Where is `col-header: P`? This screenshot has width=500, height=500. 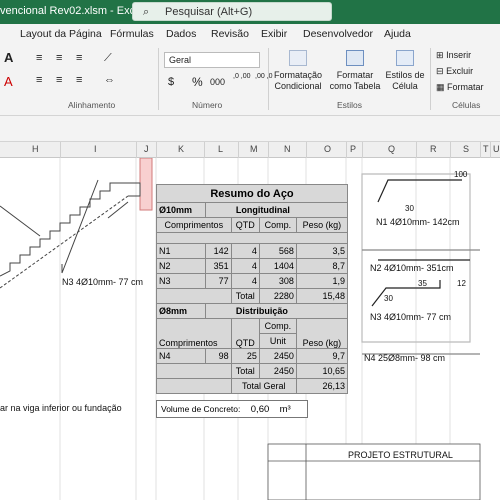 col-header: P is located at coordinates (353, 149).